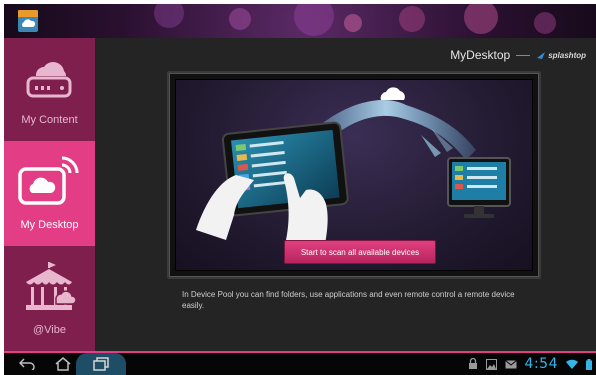 The image size is (596, 375). What do you see at coordinates (491, 364) in the screenshot?
I see `image-icon` at bounding box center [491, 364].